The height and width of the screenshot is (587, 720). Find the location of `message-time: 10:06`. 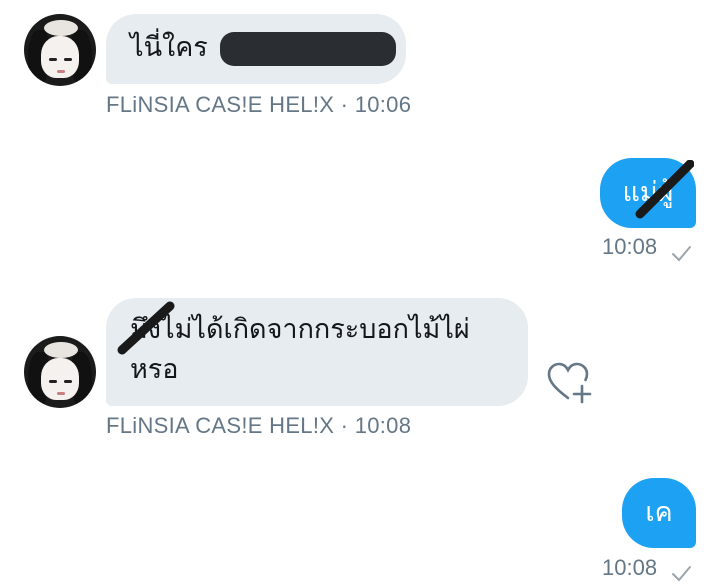

message-time: 10:06 is located at coordinates (383, 104).